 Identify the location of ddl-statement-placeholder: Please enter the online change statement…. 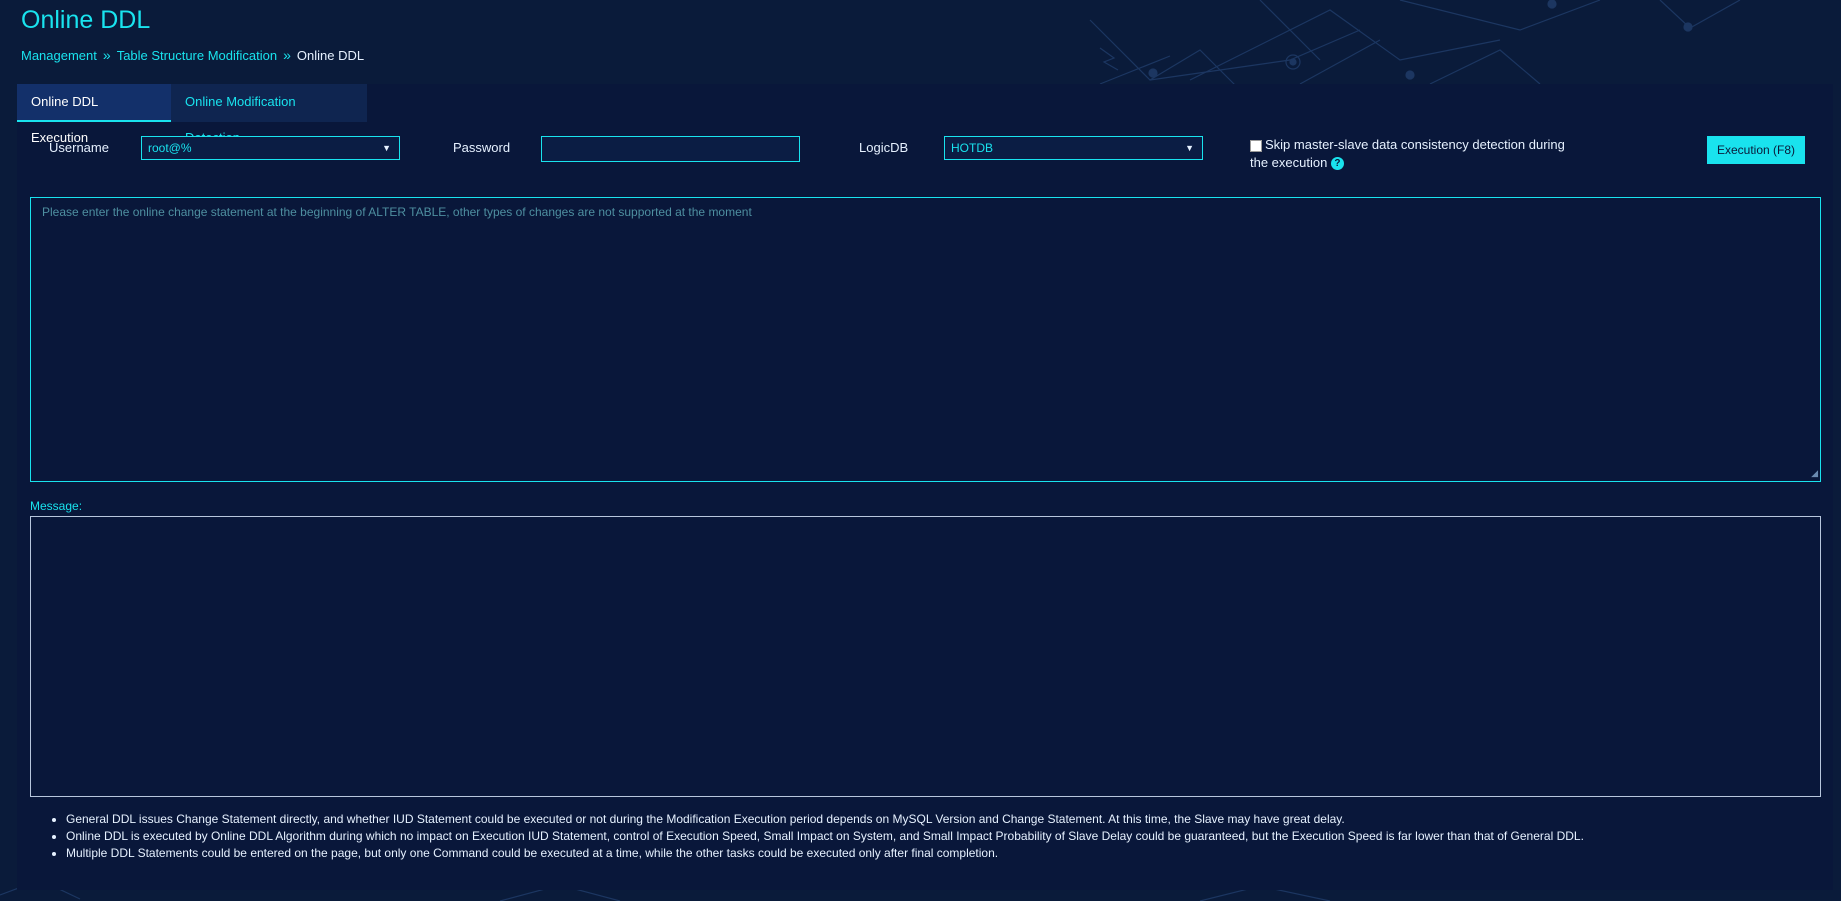
(397, 212).